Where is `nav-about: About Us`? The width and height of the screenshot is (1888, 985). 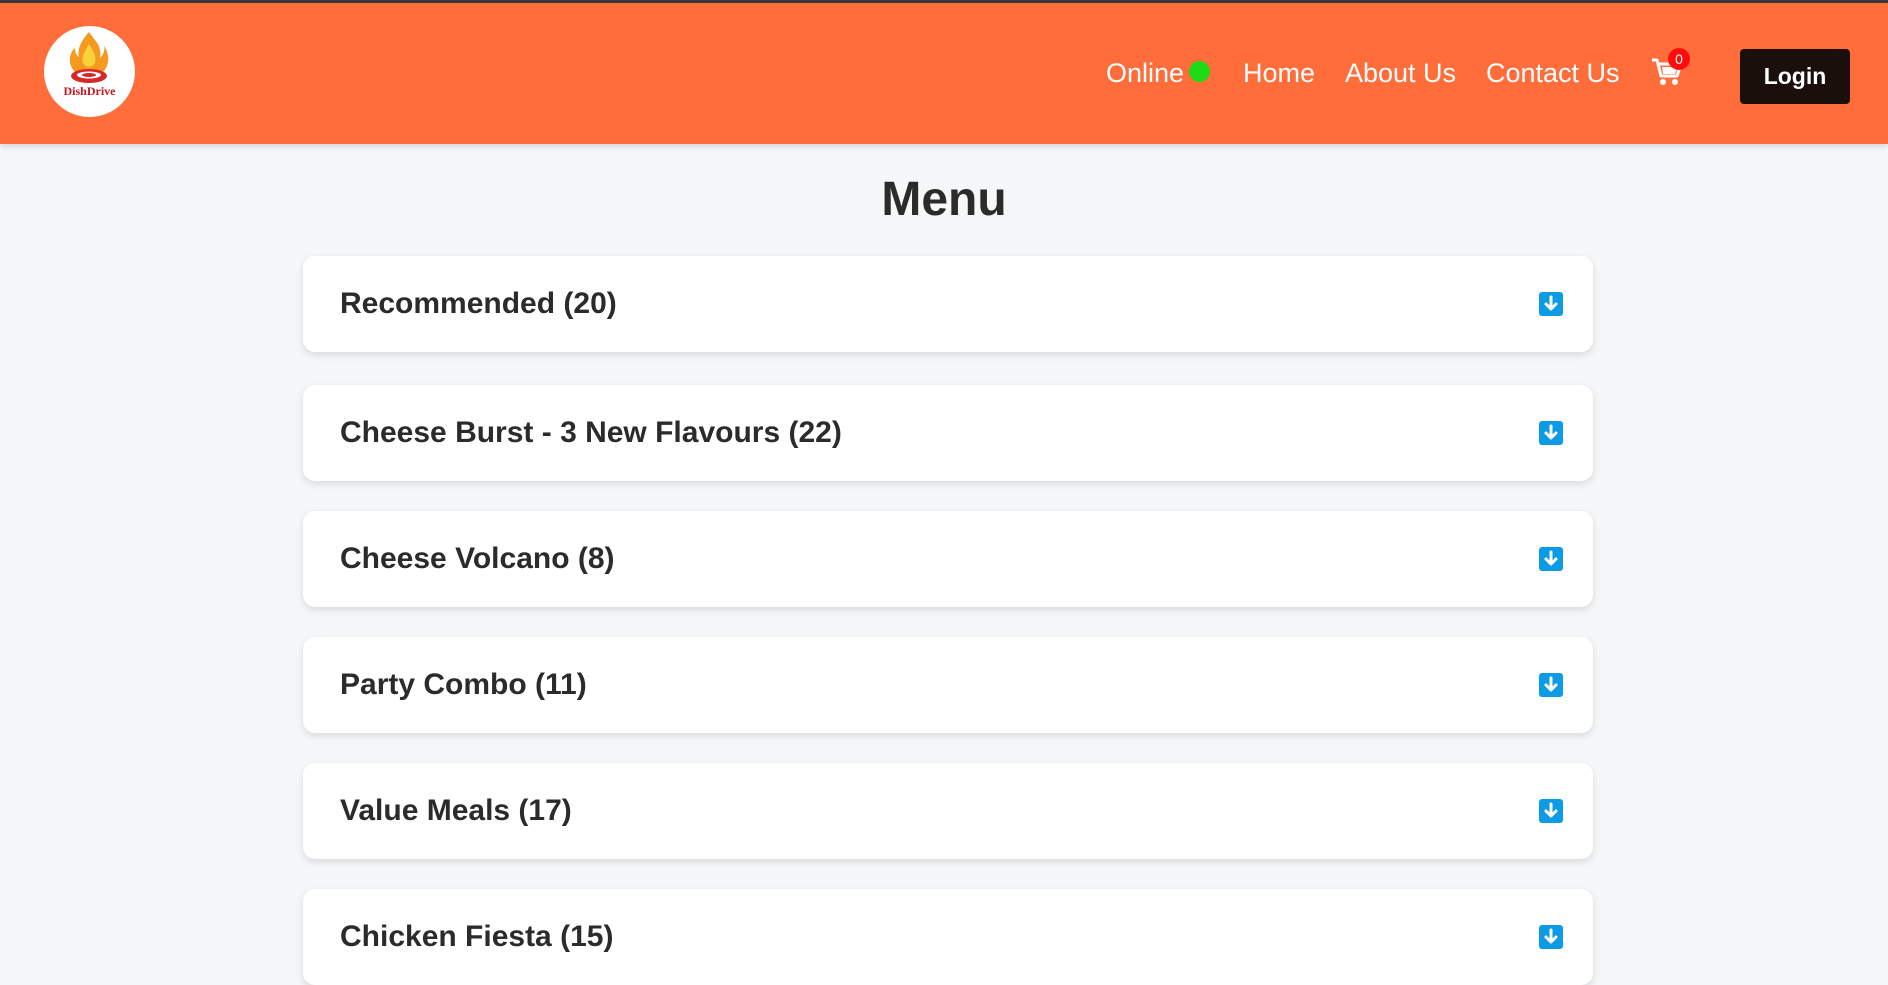 nav-about: About Us is located at coordinates (1400, 73).